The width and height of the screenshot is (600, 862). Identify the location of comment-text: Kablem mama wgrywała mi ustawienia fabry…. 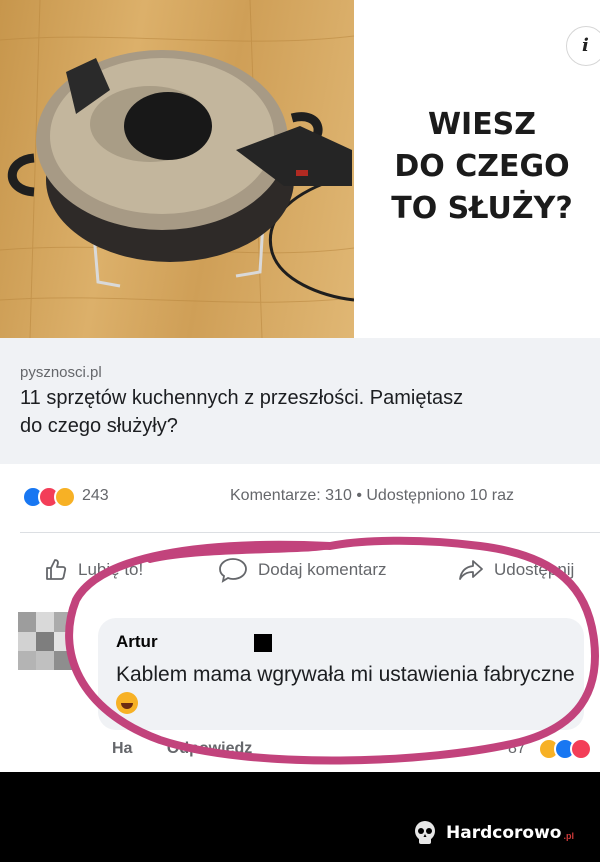
(346, 690).